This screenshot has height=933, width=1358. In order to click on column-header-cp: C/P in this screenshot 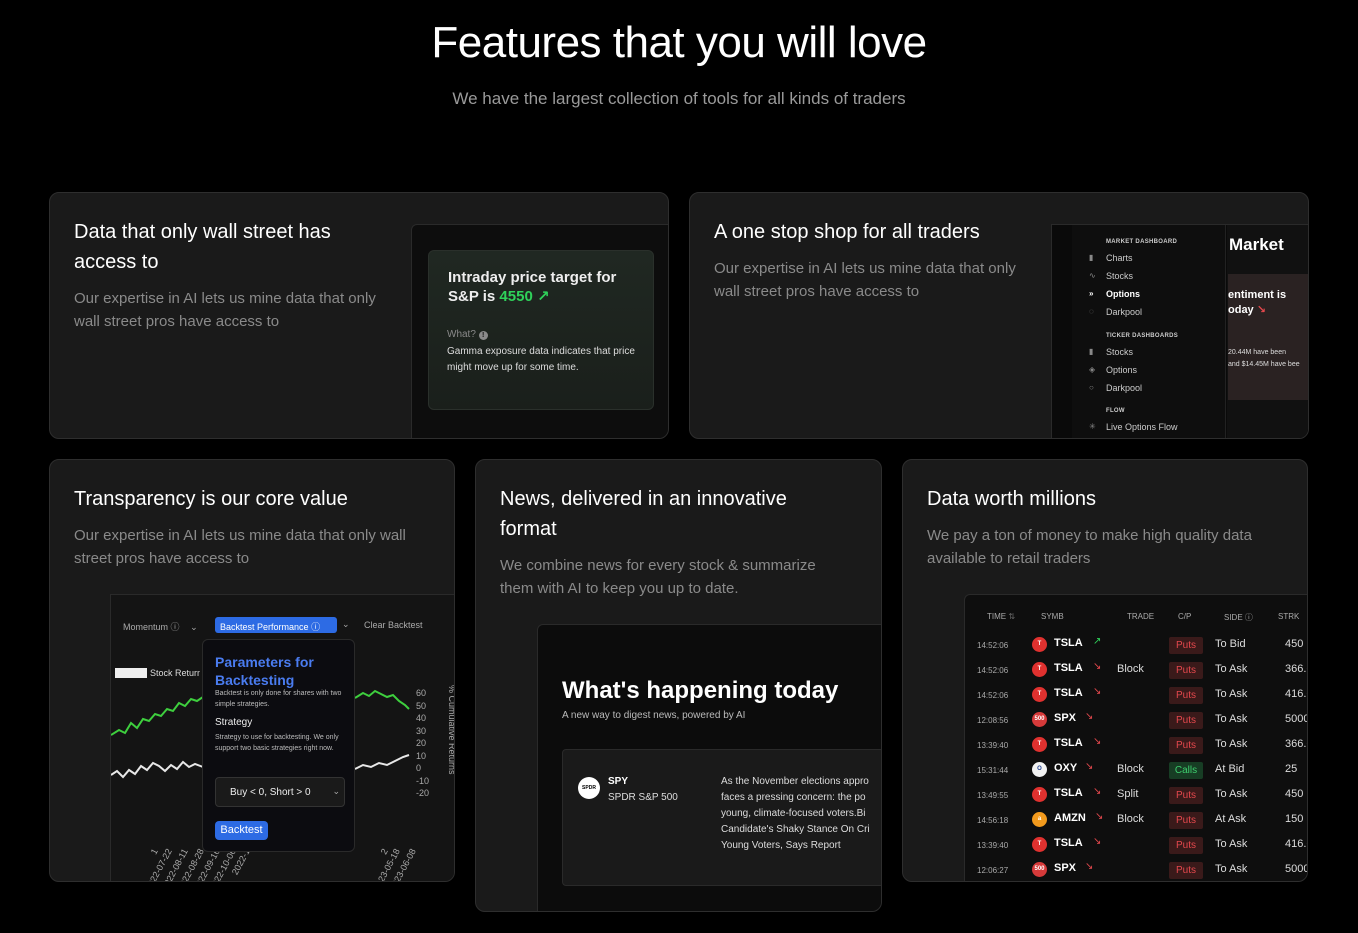, I will do `click(1184, 616)`.